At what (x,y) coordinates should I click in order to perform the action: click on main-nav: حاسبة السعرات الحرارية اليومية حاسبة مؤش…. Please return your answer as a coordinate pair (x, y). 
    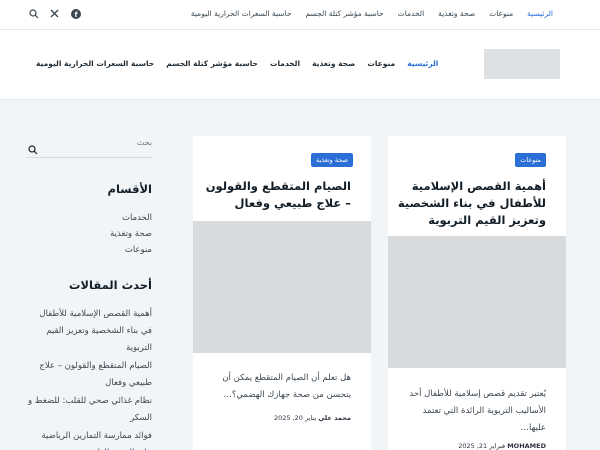
    Looking at the image, I should click on (237, 63).